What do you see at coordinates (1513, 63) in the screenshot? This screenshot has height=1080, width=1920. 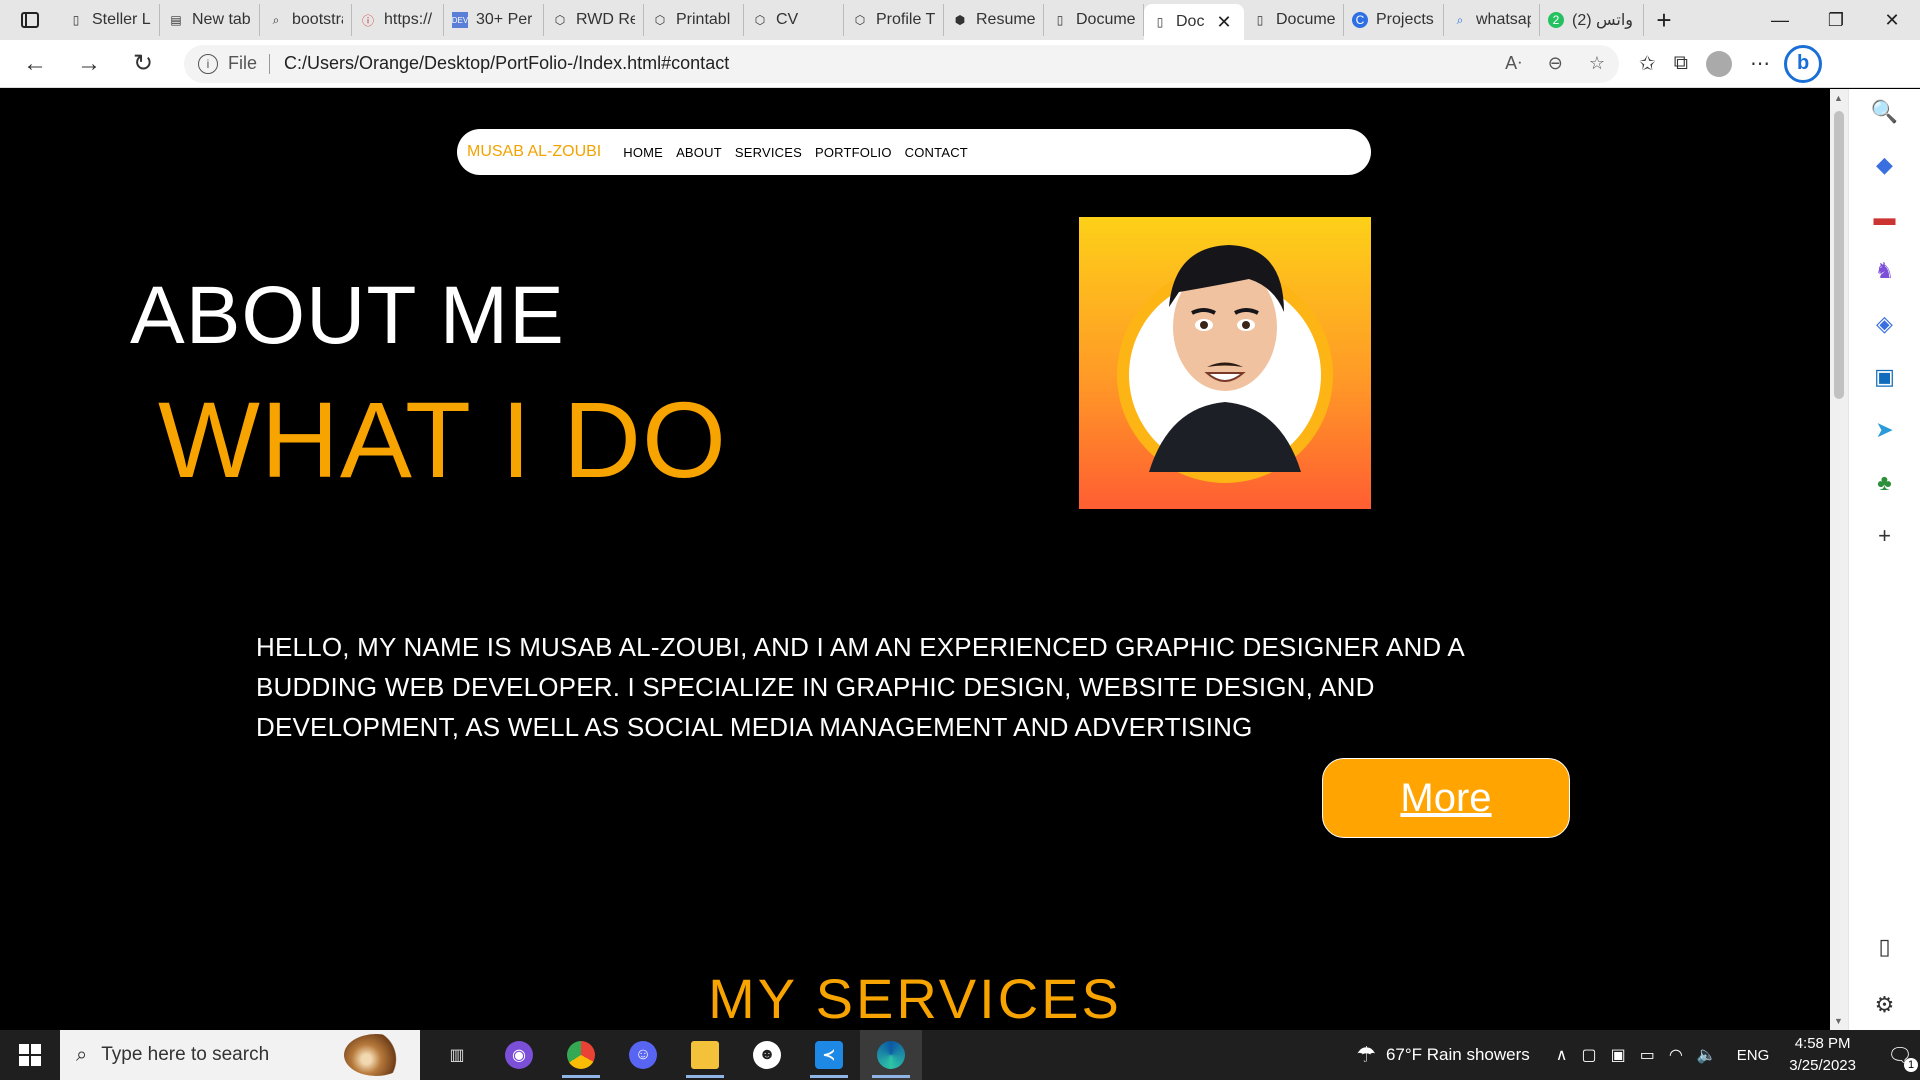 I see `read-aloud-icon: Aᐧ` at bounding box center [1513, 63].